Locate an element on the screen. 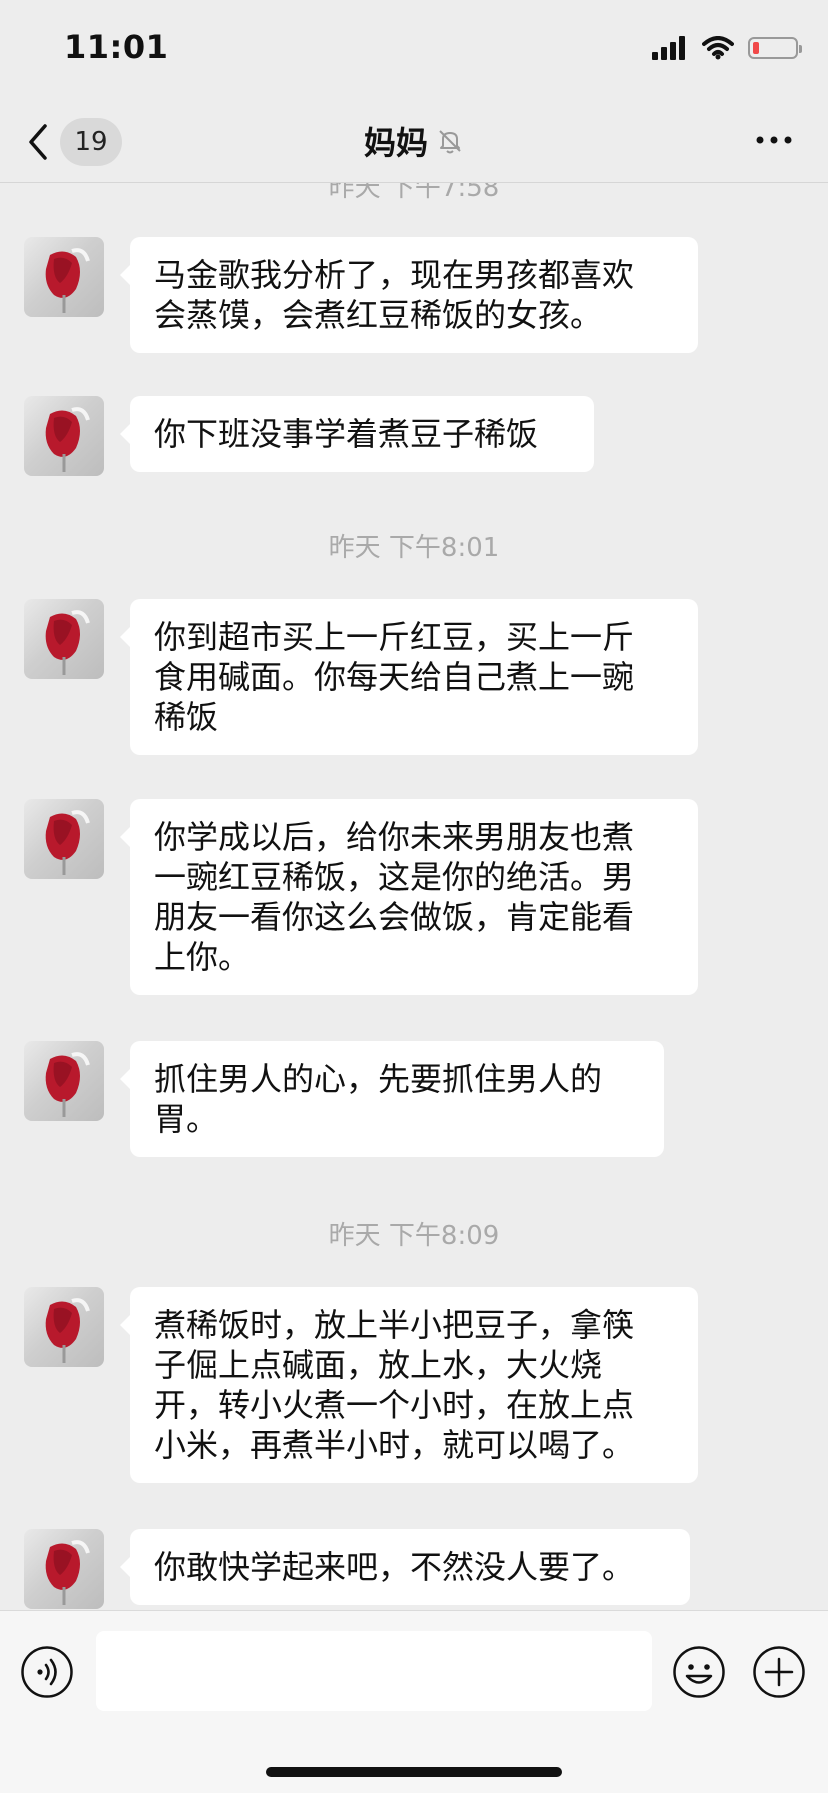 The width and height of the screenshot is (828, 1793). status-time: 11:01 is located at coordinates (116, 47).